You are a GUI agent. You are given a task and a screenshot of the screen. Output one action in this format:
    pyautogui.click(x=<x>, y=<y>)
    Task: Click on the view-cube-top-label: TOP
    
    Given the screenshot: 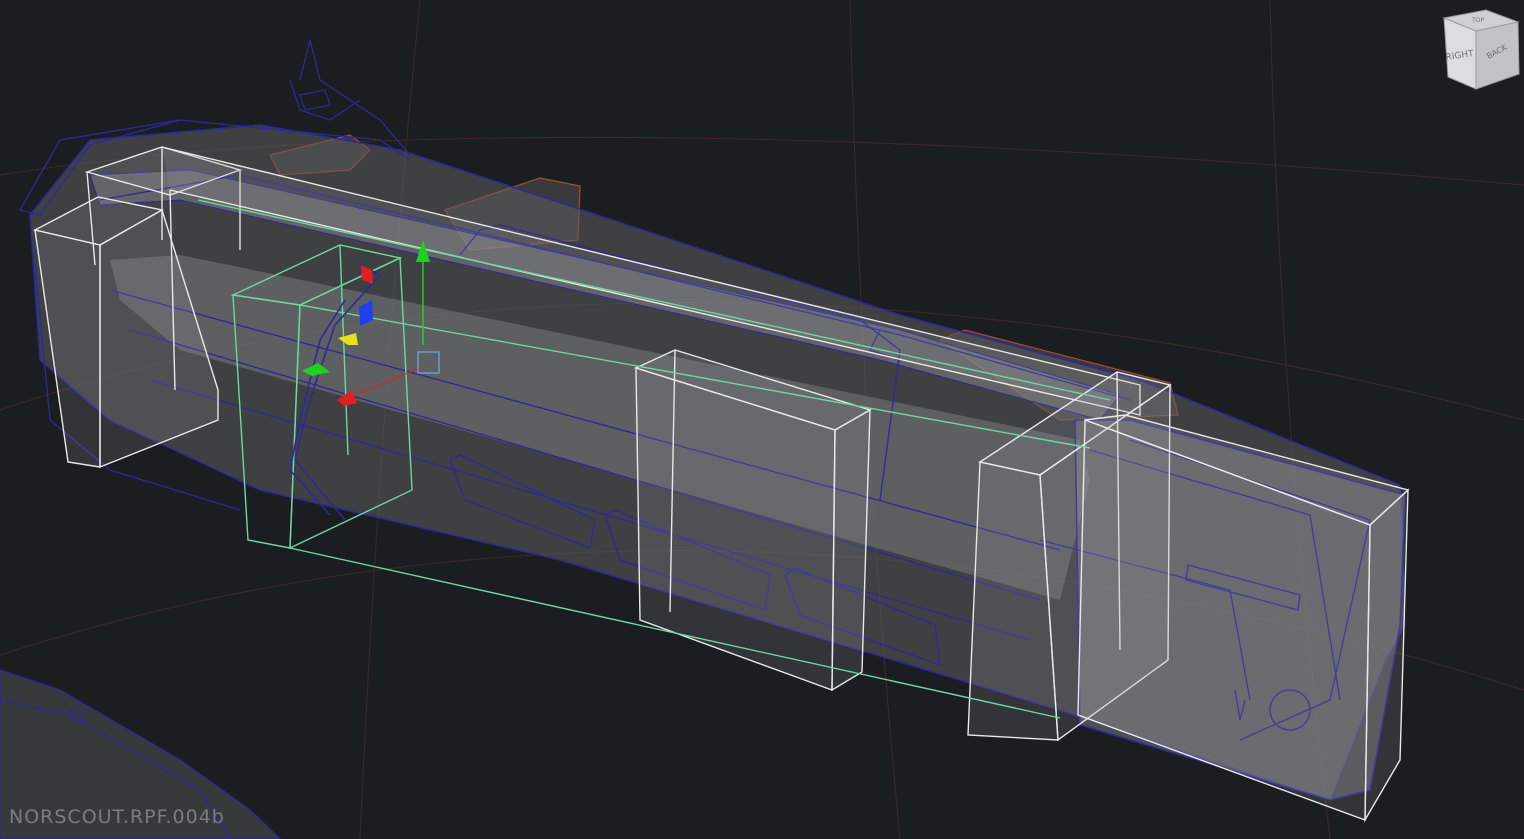 What is the action you would take?
    pyautogui.click(x=1477, y=20)
    